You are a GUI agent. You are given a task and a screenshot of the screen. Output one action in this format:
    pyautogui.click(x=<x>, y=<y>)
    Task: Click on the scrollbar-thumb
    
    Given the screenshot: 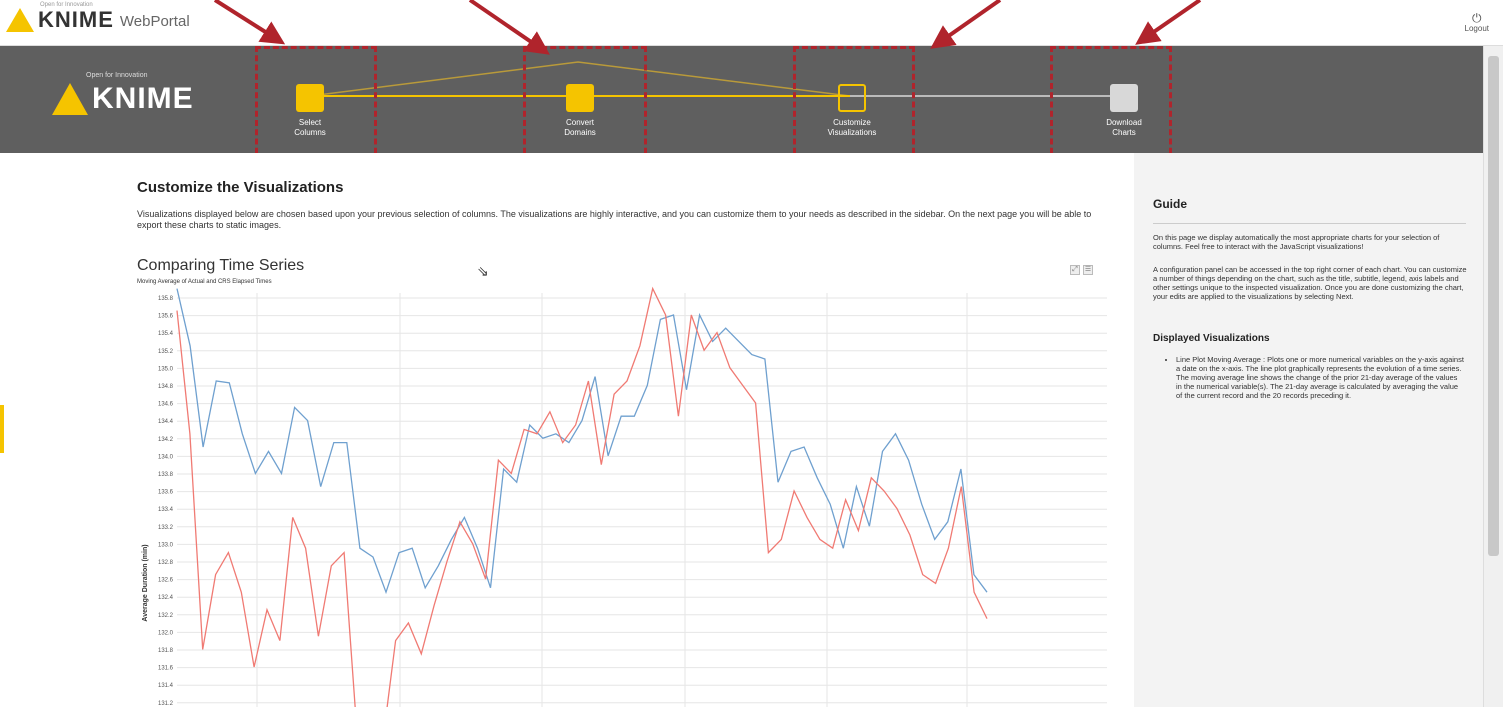 What is the action you would take?
    pyautogui.click(x=1493, y=306)
    